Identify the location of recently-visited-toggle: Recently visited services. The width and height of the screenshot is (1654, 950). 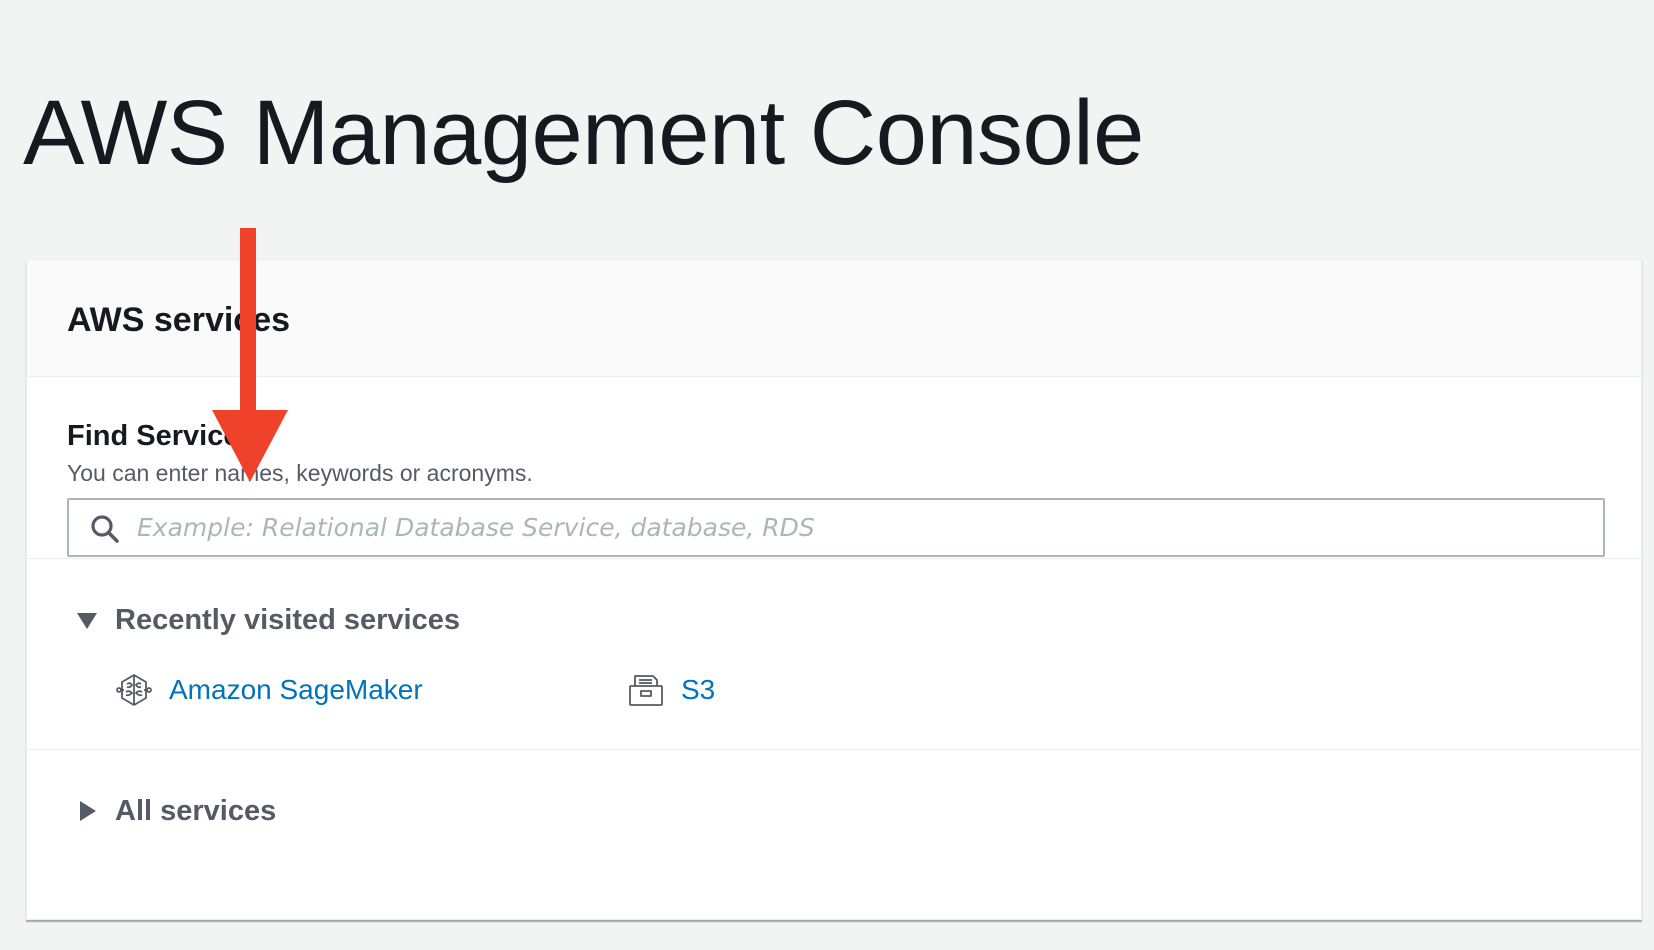
(267, 620).